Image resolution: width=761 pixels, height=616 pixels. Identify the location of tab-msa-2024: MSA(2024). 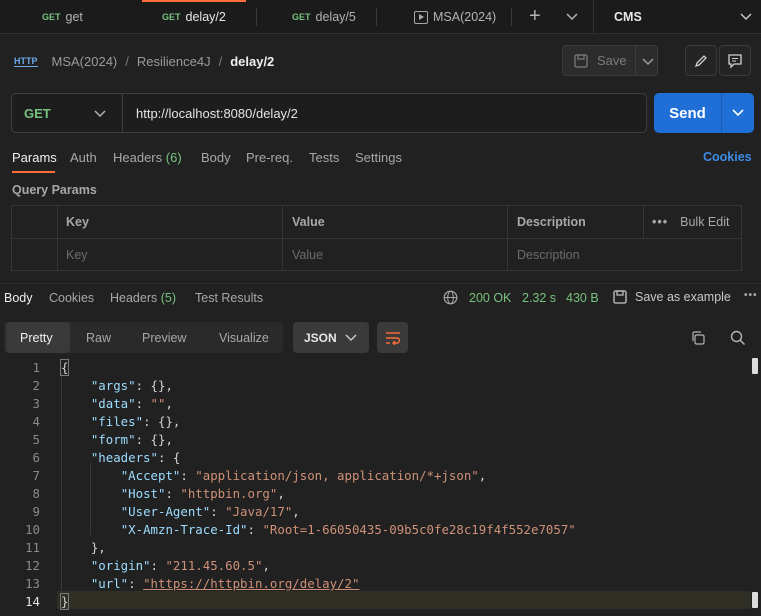
(455, 17).